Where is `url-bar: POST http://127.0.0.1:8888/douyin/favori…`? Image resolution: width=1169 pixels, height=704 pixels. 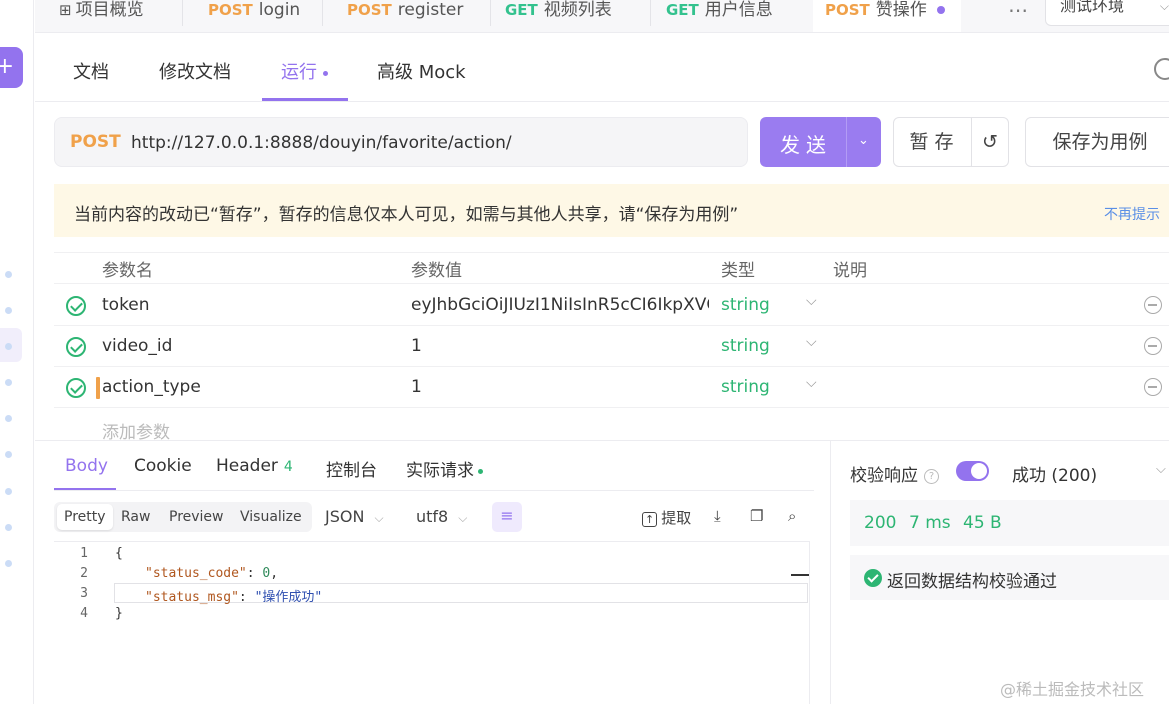
url-bar: POST http://127.0.0.1:8888/douyin/favori… is located at coordinates (401, 142).